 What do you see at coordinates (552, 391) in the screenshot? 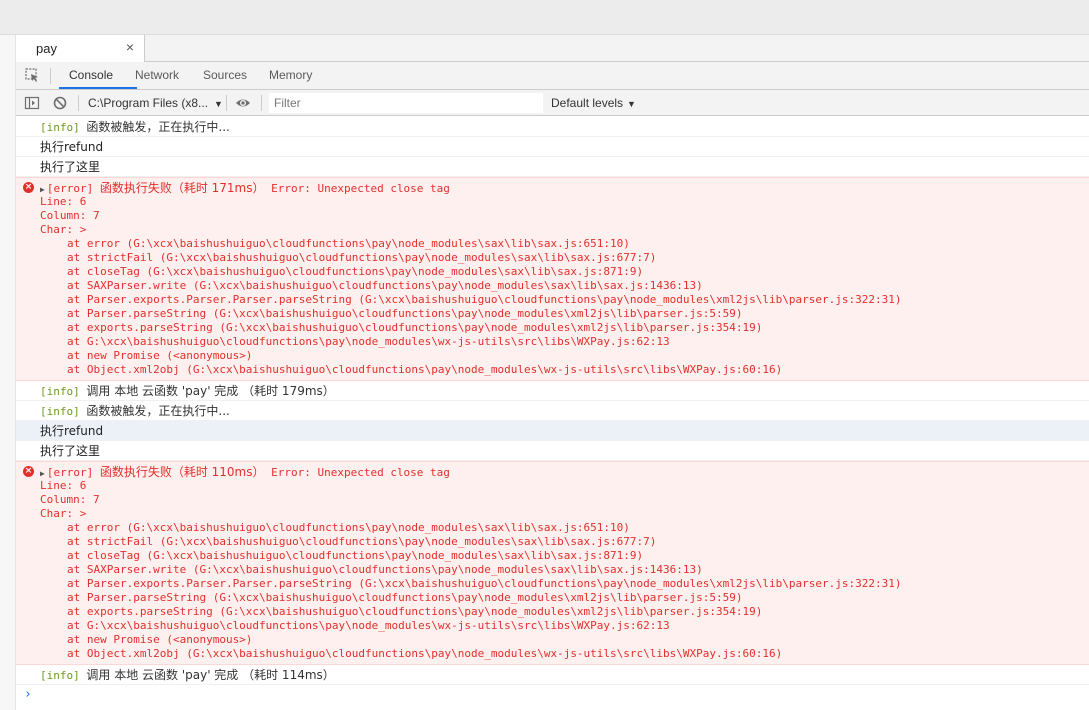
I see `console-message-info: [info] 调用 本地 云函数 'pay' 完成 （耗时 179ms）` at bounding box center [552, 391].